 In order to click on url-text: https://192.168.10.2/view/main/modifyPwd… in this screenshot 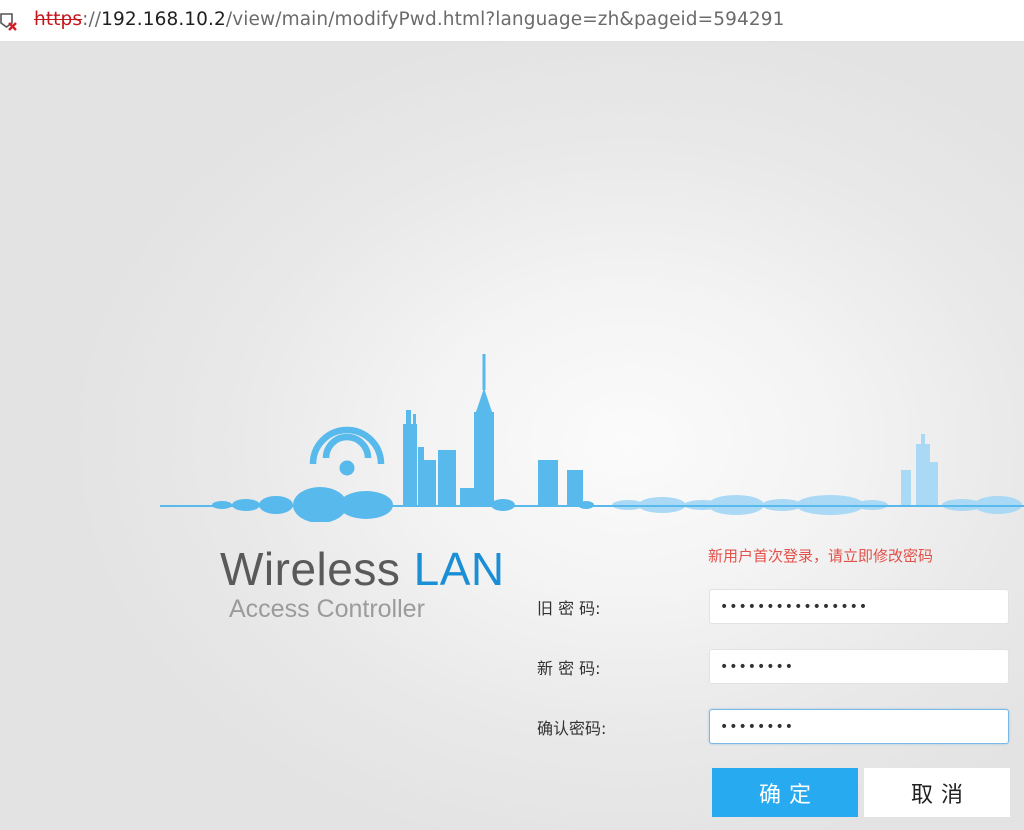, I will do `click(409, 19)`.